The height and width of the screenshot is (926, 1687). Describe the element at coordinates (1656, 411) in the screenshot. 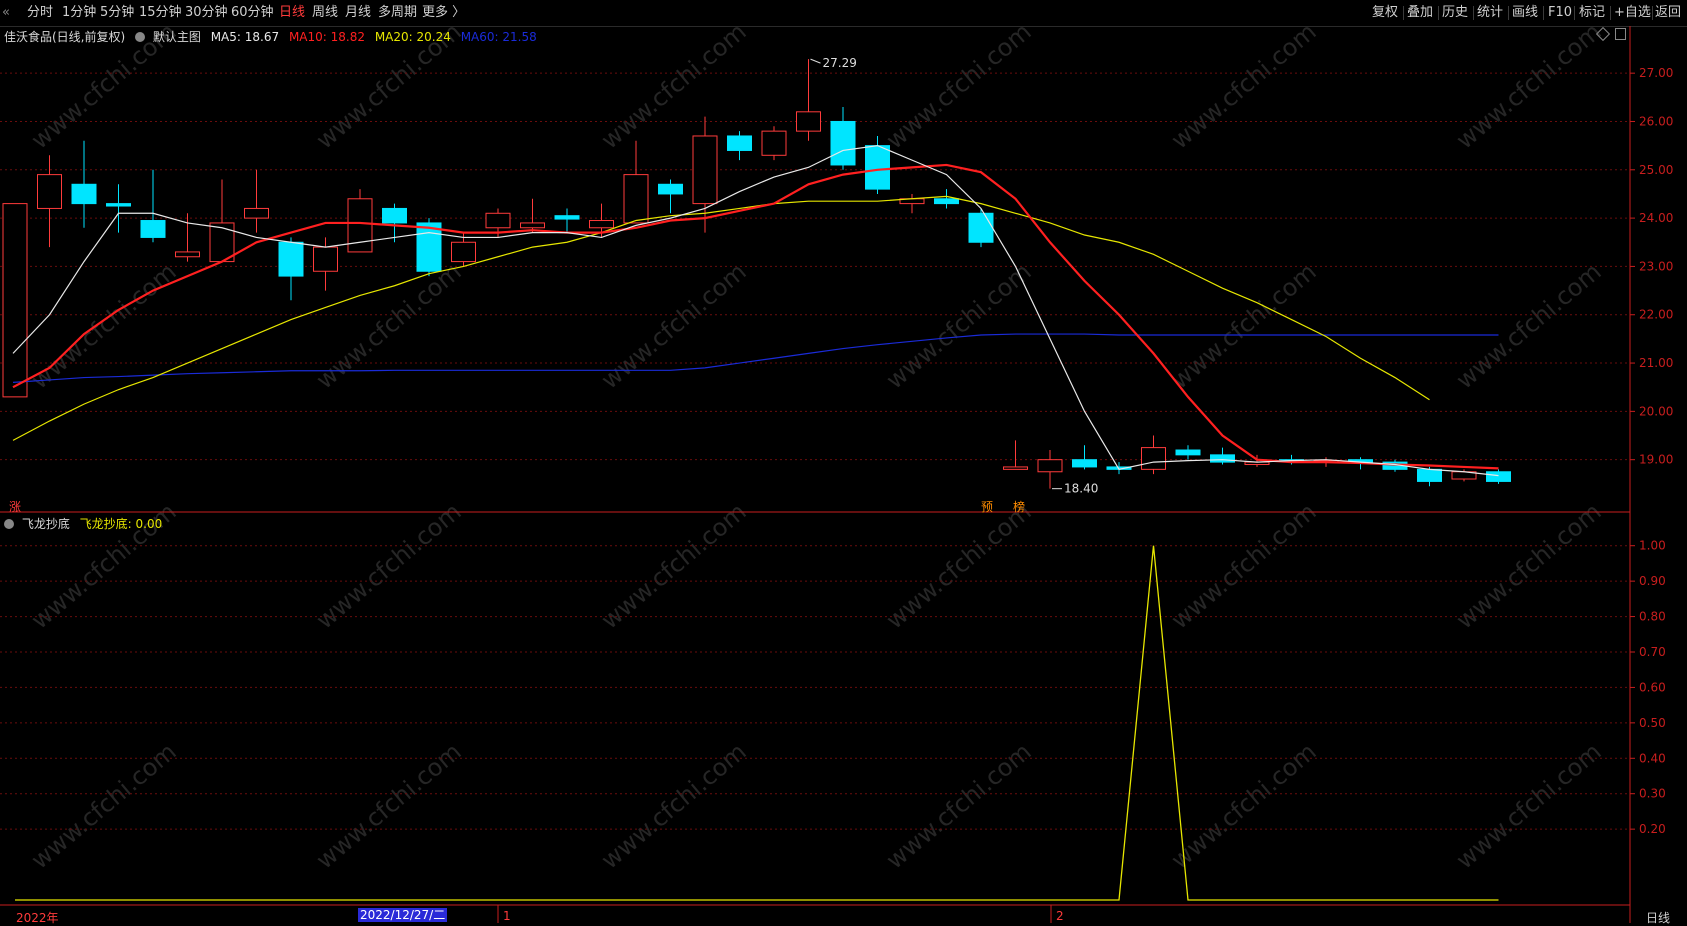

I see `price-tick-label: 20.00` at that location.